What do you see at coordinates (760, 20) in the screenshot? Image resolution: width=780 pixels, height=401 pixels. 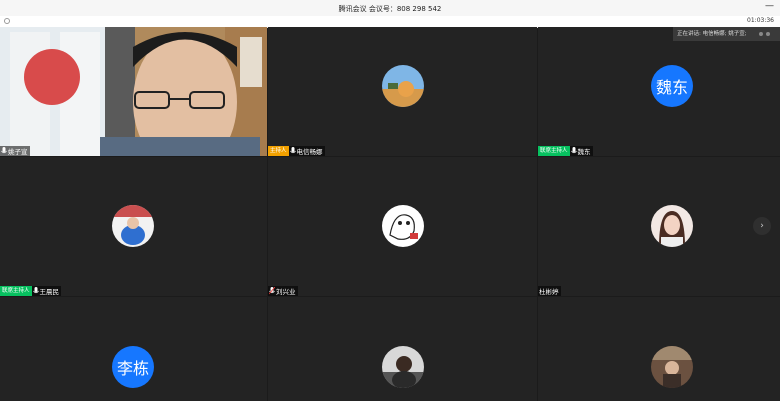 I see `meeting-timer: 01:03:36` at bounding box center [760, 20].